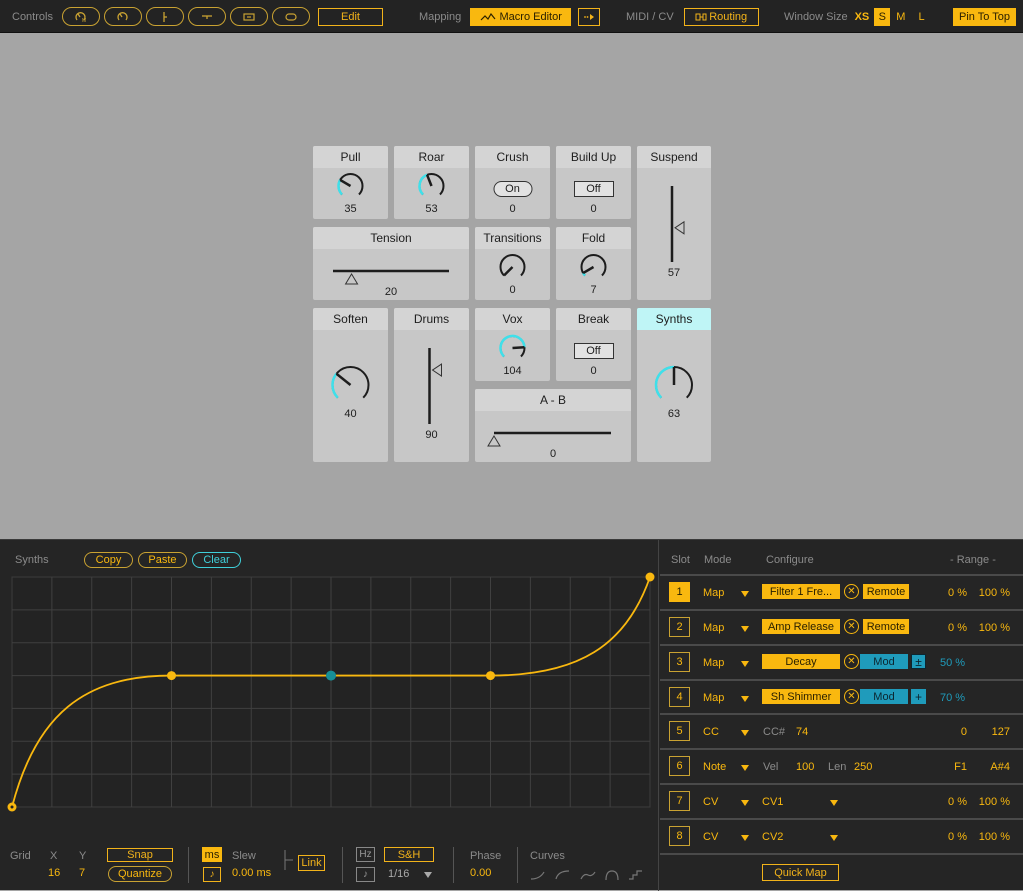 This screenshot has height=891, width=1023. What do you see at coordinates (679, 836) in the screenshot?
I see `slot-number: 8` at bounding box center [679, 836].